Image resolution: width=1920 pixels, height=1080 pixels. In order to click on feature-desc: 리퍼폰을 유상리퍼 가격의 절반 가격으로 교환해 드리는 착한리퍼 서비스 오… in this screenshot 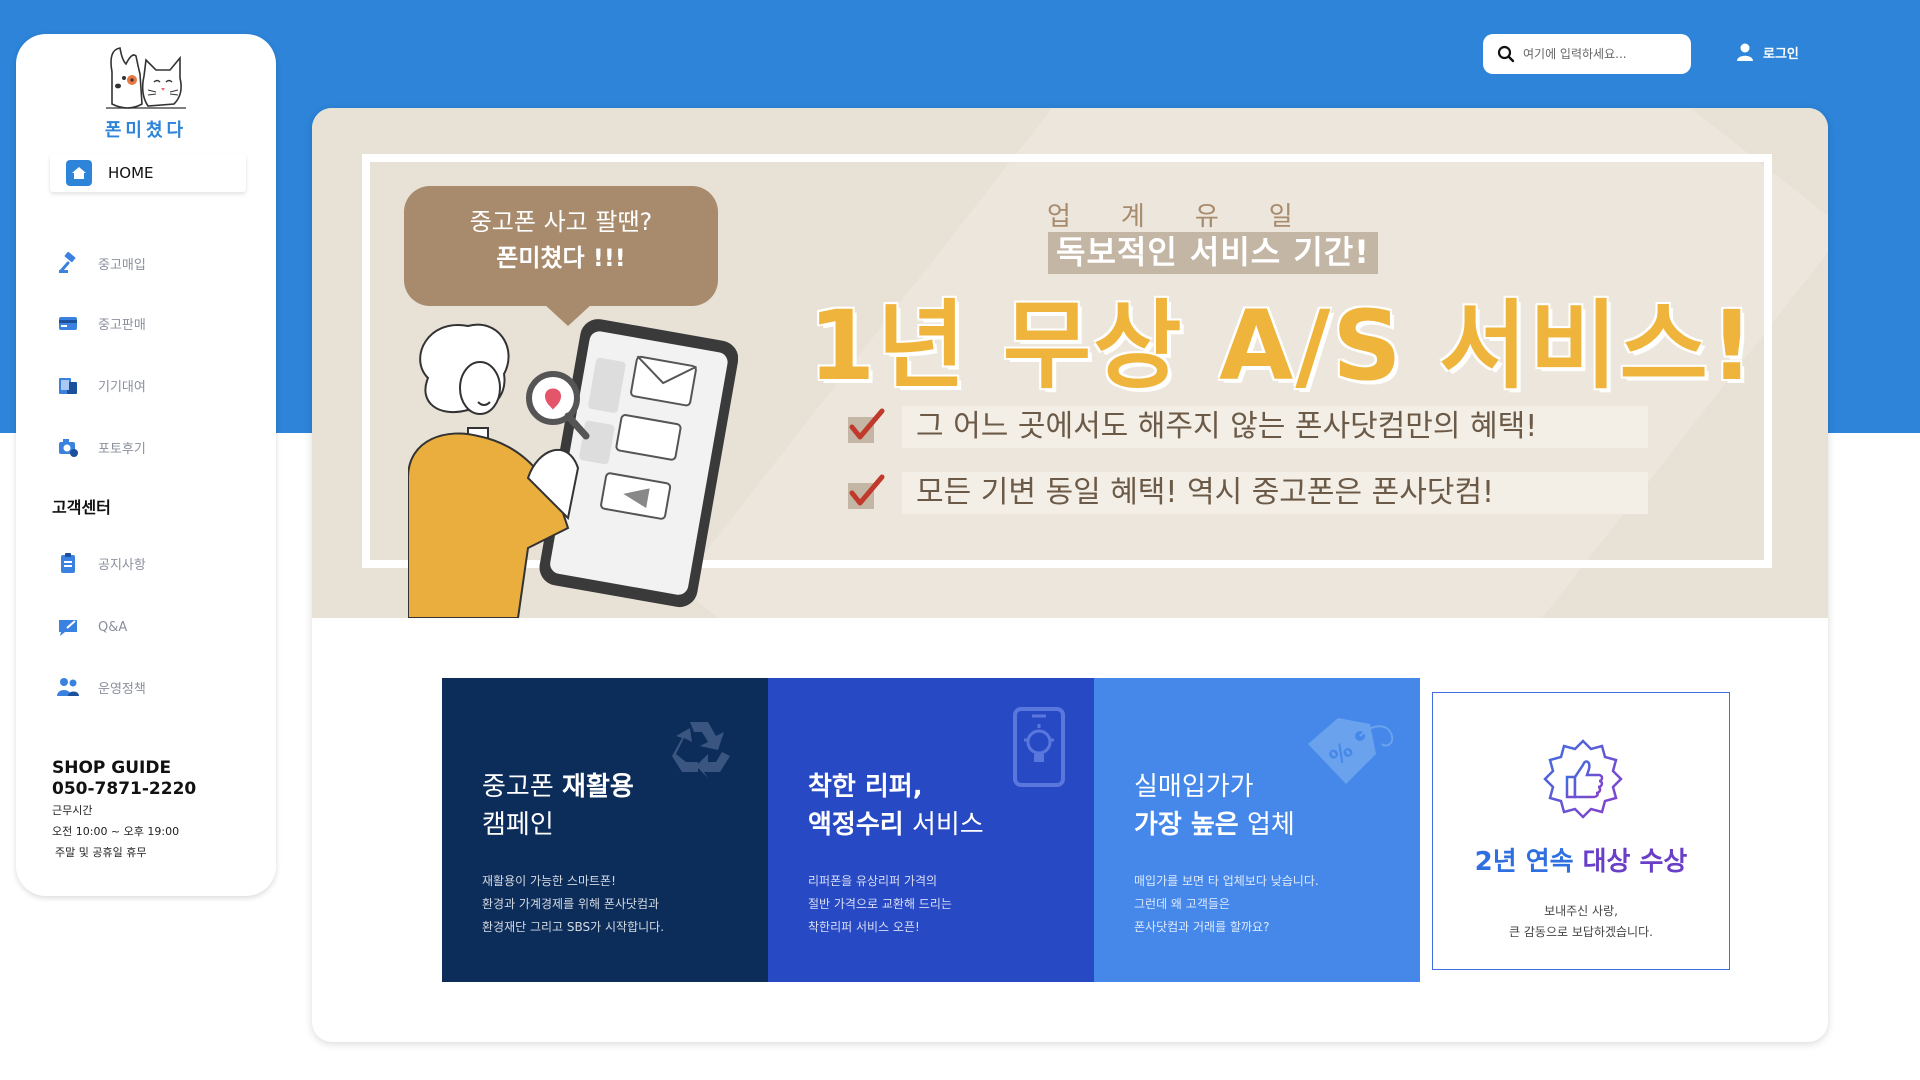, I will do `click(880, 904)`.